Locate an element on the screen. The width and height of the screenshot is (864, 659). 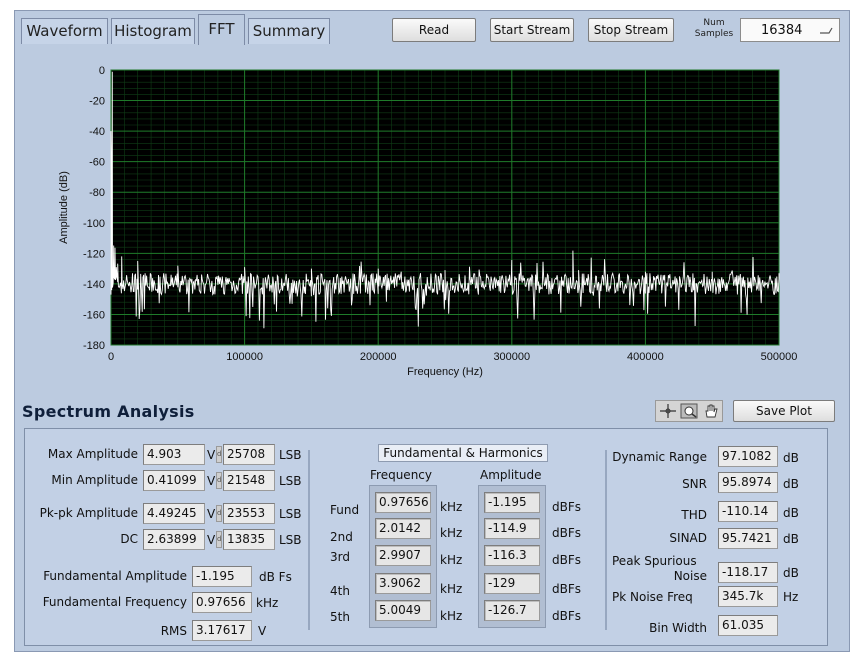
x-tick-label: 200000 is located at coordinates (378, 357).